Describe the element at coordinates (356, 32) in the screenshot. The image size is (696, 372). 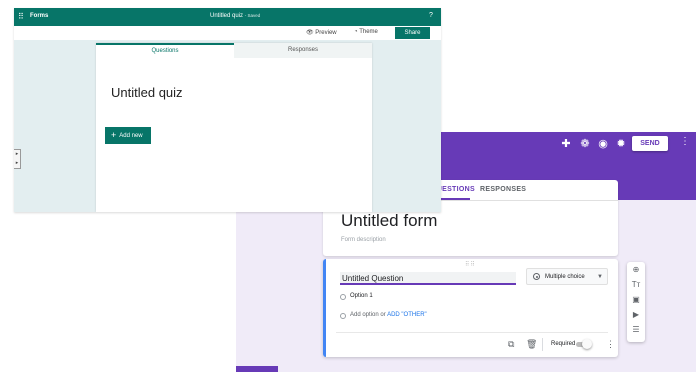
I see `theme-icon: ◔` at that location.